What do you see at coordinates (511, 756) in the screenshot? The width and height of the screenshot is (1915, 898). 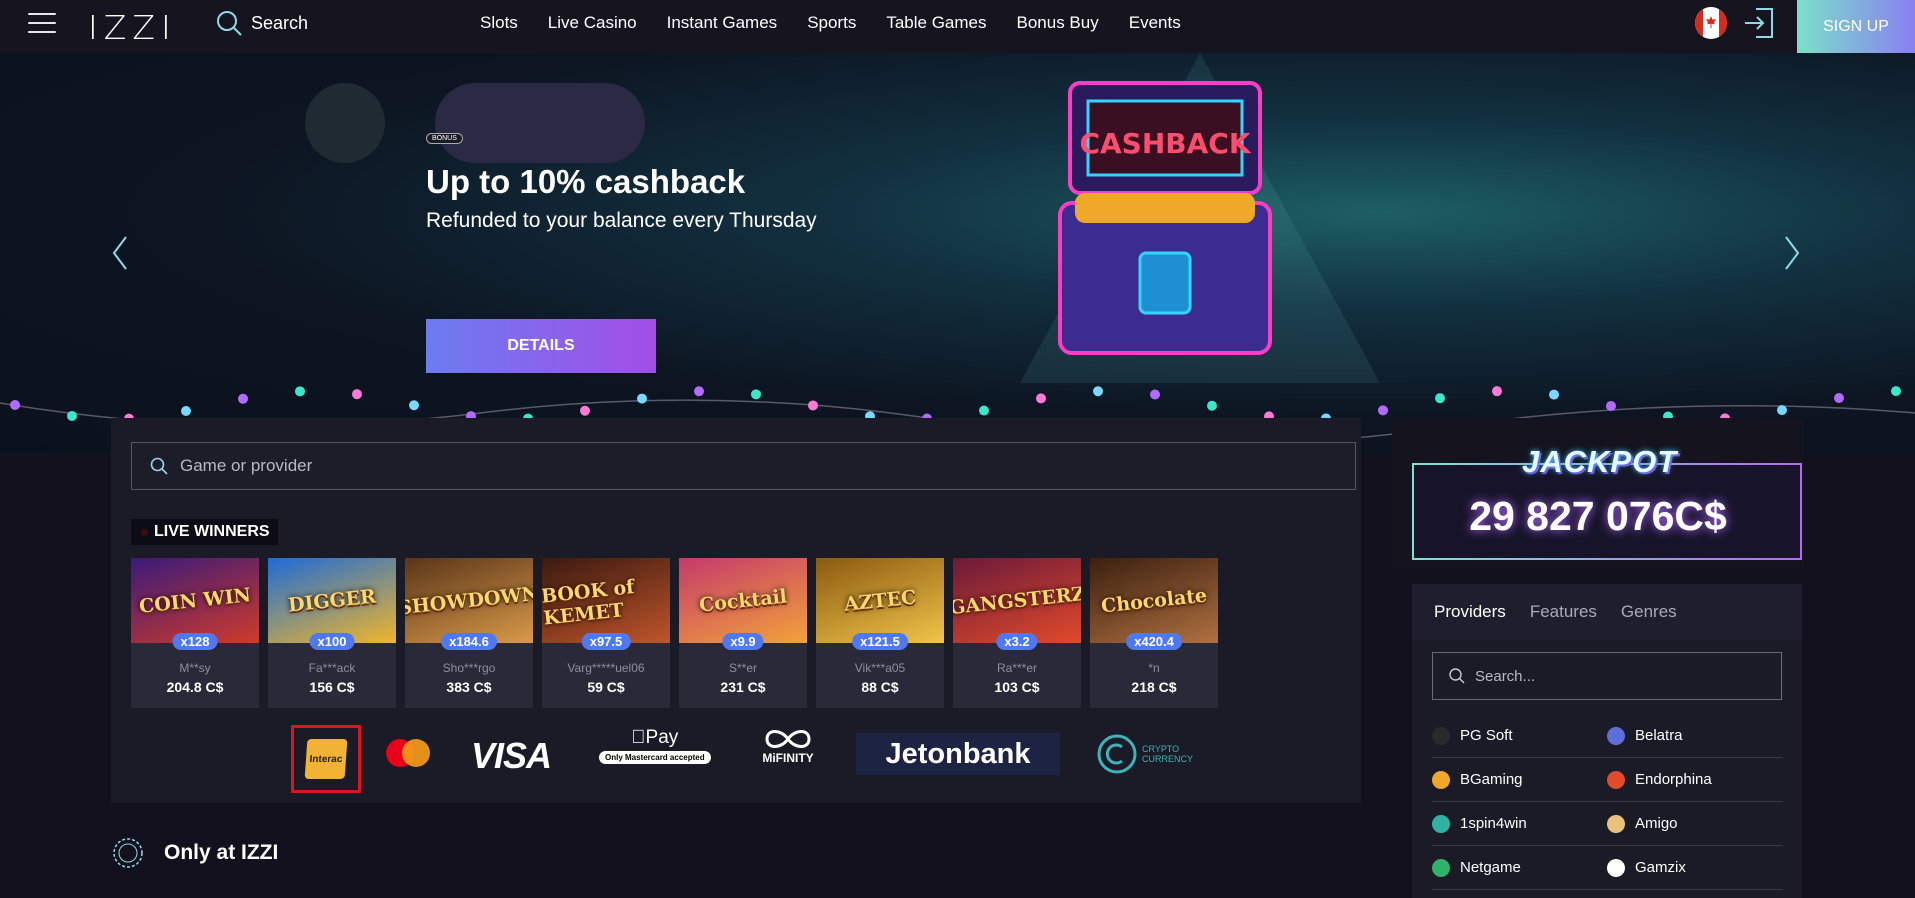 I see `visa-logo: VISA` at bounding box center [511, 756].